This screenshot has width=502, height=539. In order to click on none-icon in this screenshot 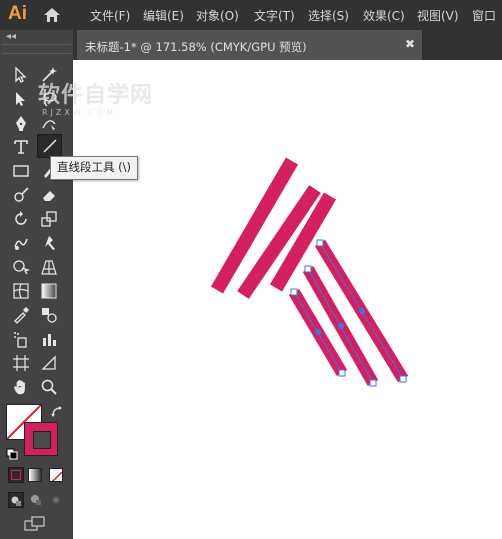, I will do `click(56, 476)`.